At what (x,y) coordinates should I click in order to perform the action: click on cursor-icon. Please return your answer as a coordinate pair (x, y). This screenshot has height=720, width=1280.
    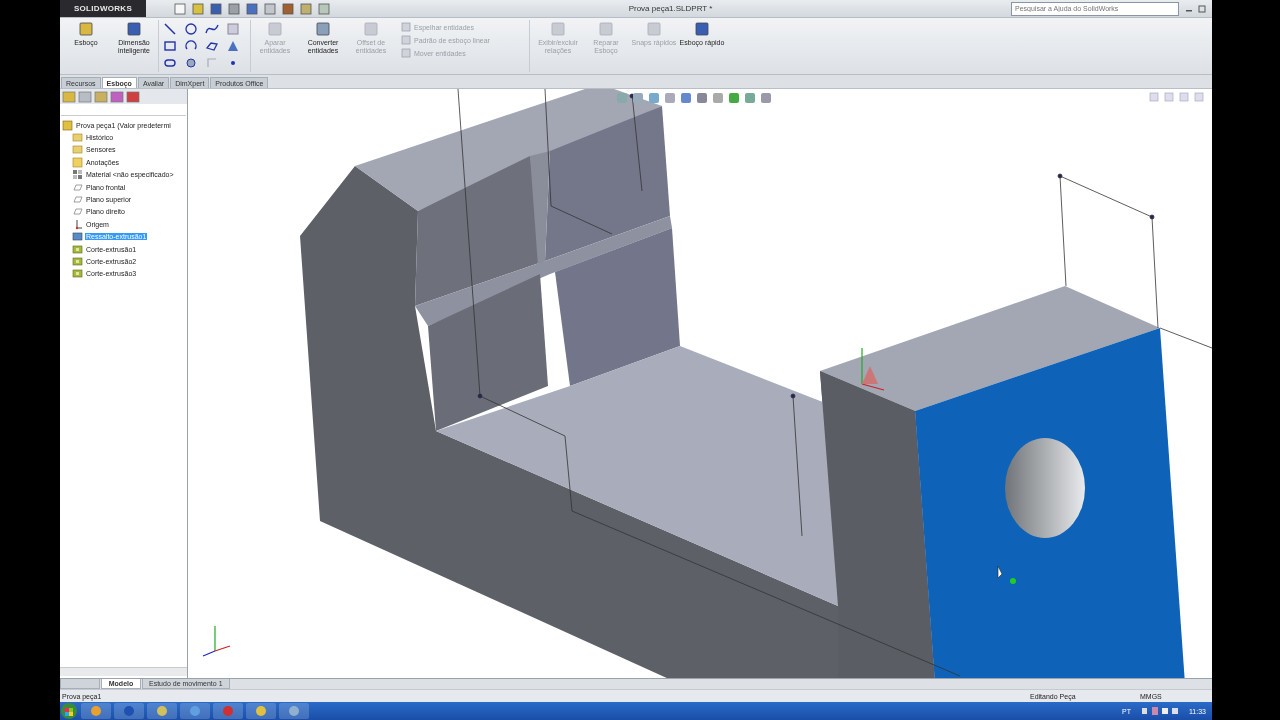
    Looking at the image, I should click on (1006, 574).